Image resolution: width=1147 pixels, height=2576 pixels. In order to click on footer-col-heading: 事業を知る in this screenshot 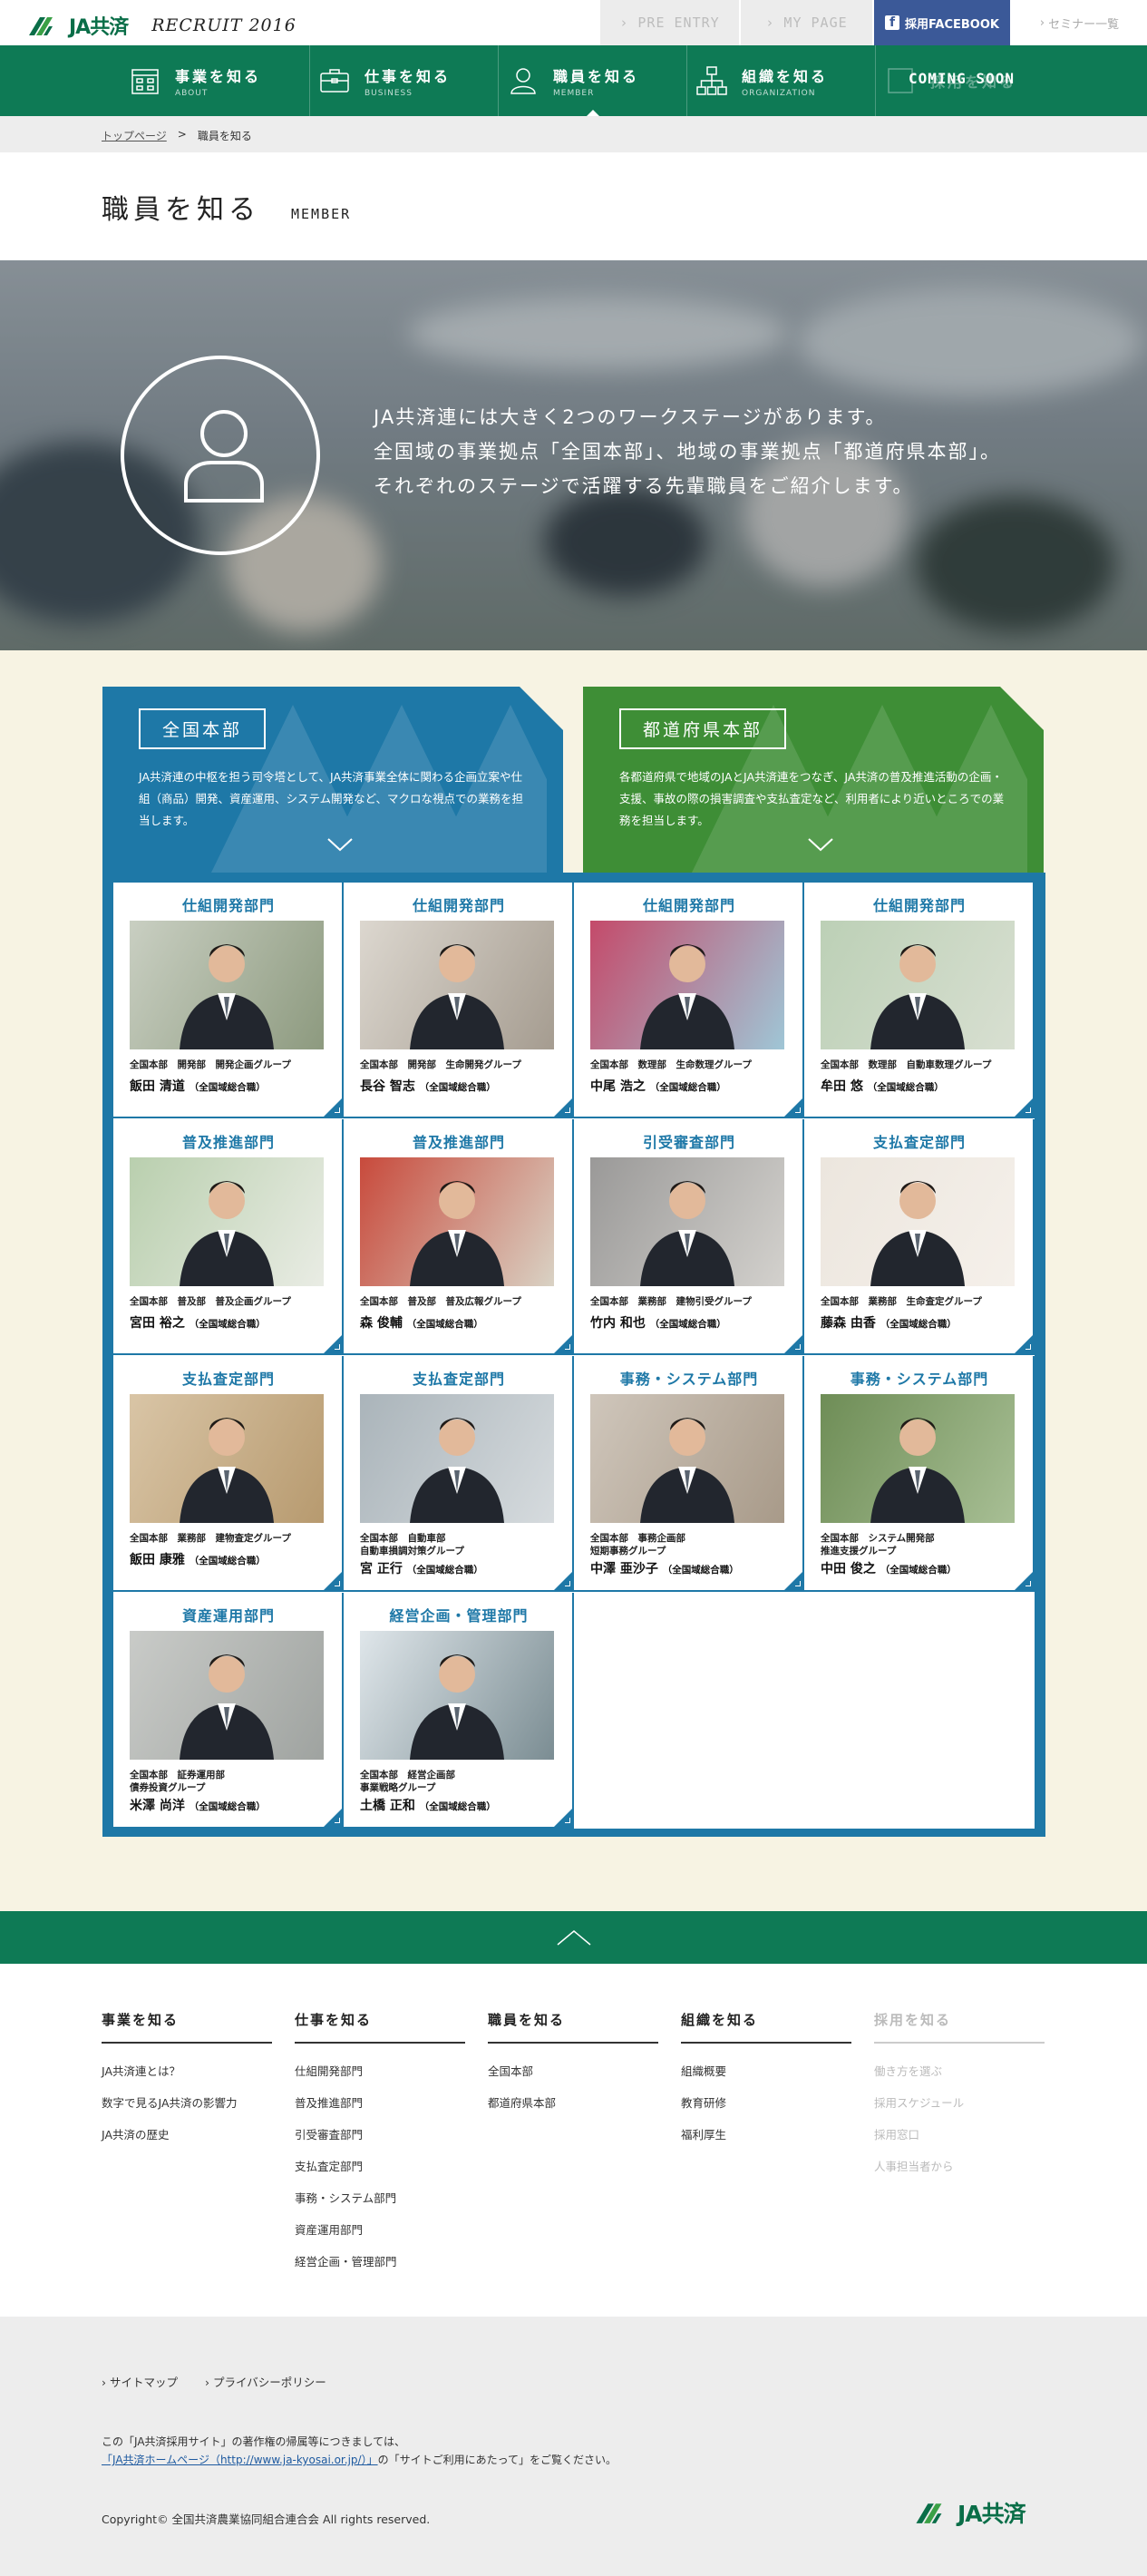, I will do `click(187, 2027)`.